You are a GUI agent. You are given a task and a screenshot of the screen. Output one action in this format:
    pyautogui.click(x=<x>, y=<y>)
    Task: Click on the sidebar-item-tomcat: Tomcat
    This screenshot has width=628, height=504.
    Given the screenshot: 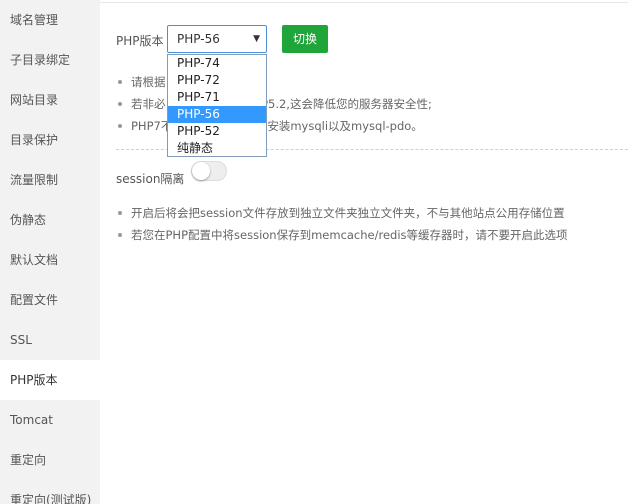 What is the action you would take?
    pyautogui.click(x=50, y=420)
    